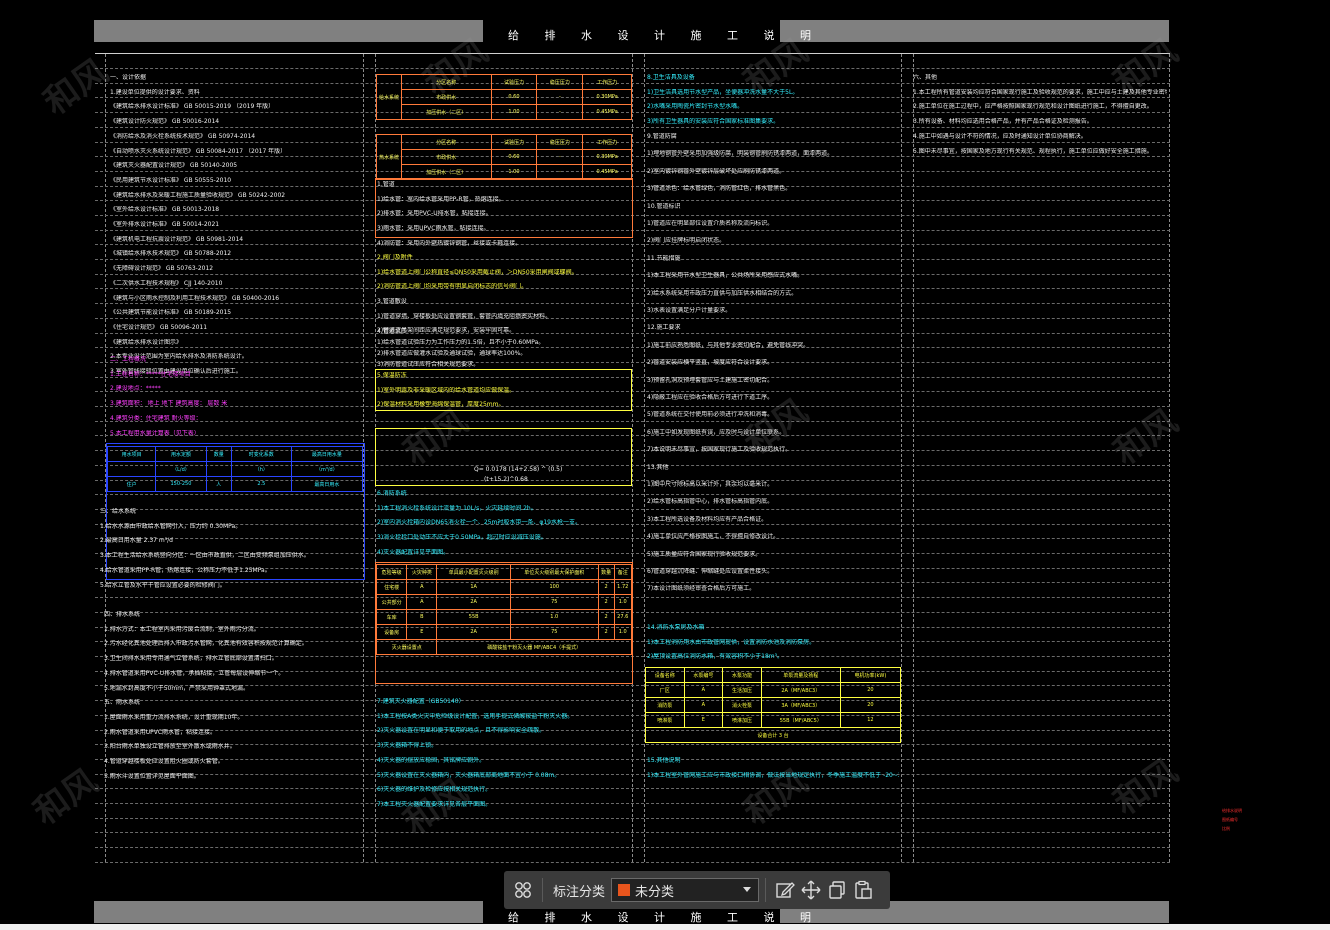  Describe the element at coordinates (676, 627) in the screenshot. I see `note-line: 14.消防水泵房及水箱` at that location.